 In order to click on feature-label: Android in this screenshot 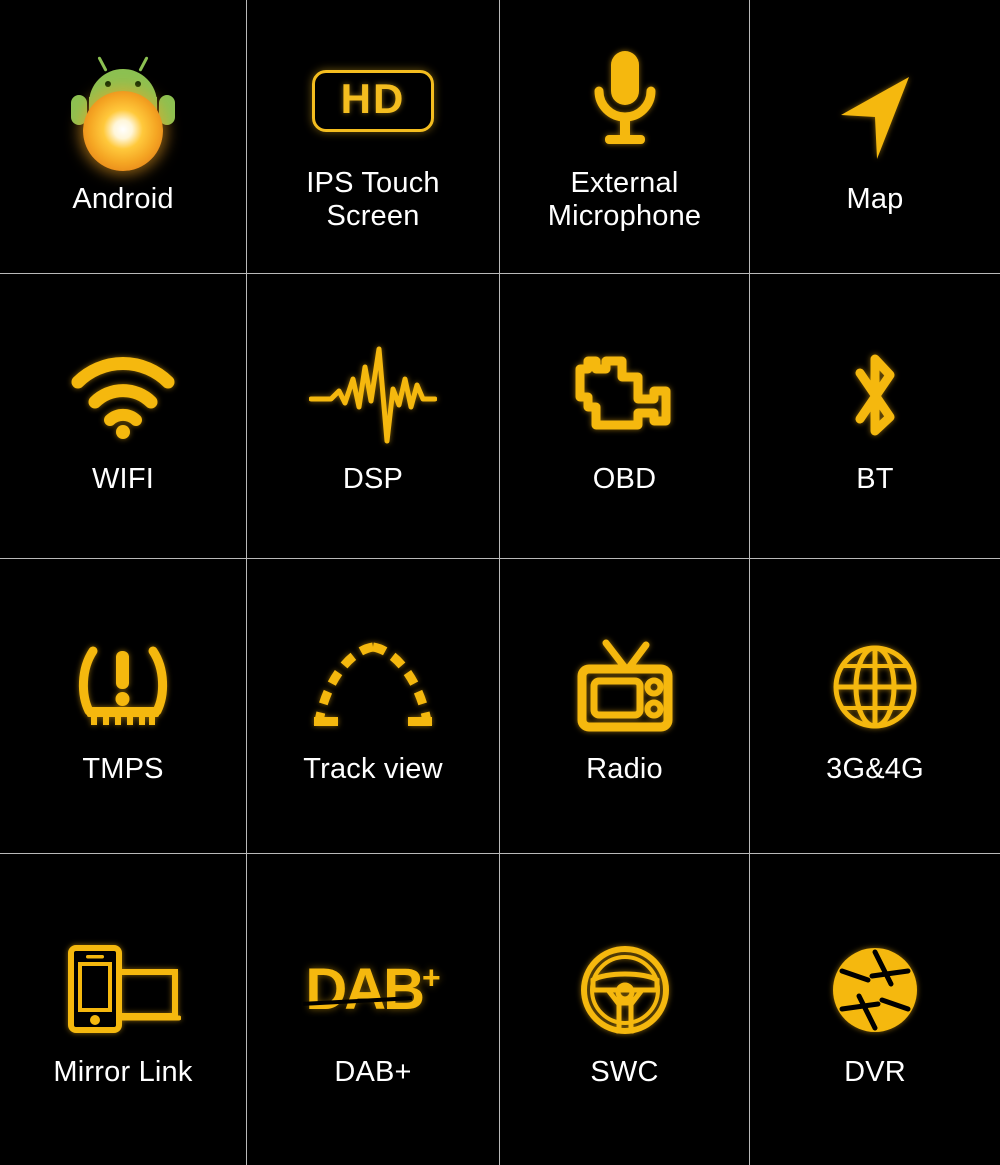, I will do `click(123, 199)`.